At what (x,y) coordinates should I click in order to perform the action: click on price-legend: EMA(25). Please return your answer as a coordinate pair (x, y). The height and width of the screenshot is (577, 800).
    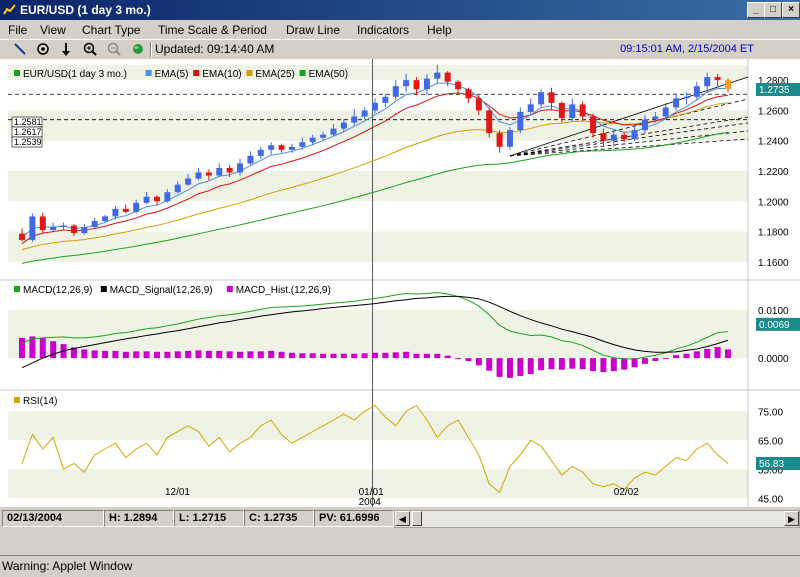
    Looking at the image, I should click on (274, 74).